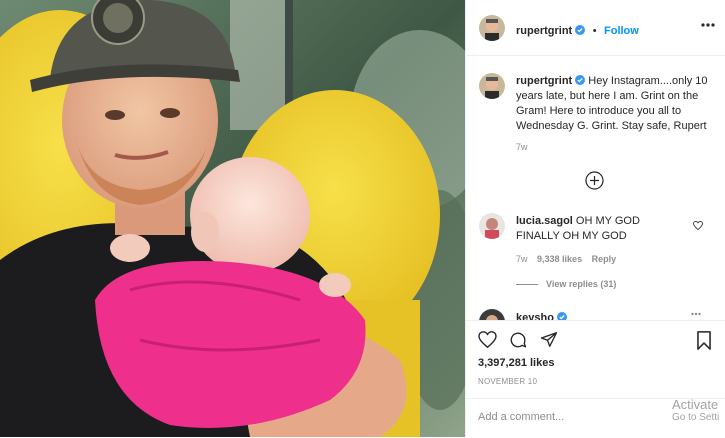  Describe the element at coordinates (544, 221) in the screenshot. I see `commenter-username: lucia.sagol` at that location.